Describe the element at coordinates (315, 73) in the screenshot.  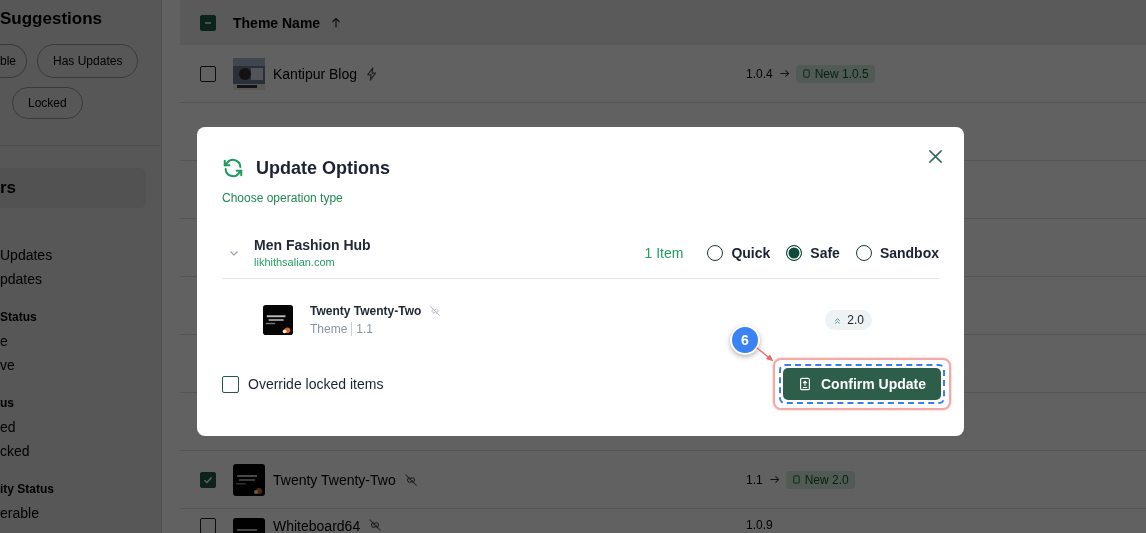
I see `theme-name: Kantipur Blog` at that location.